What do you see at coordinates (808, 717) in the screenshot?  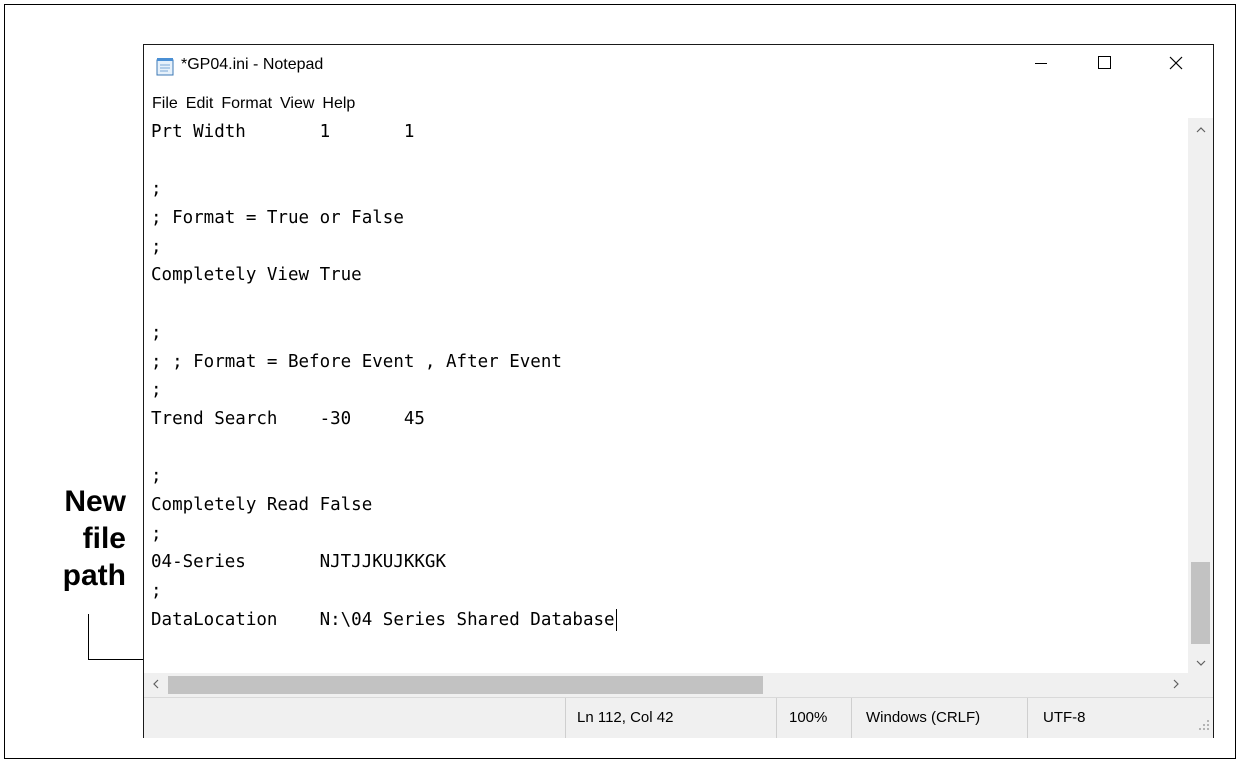 I see `status-zoom: 100%` at bounding box center [808, 717].